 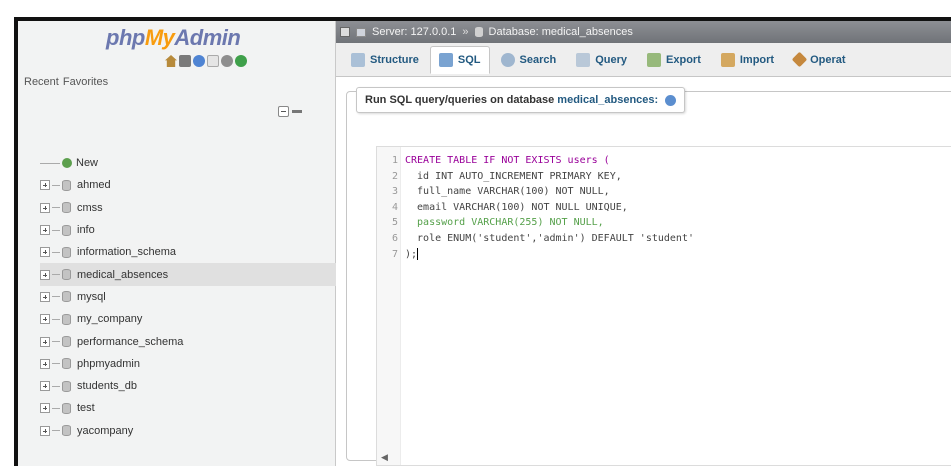 I want to click on tree-item-label: yacompany, so click(x=105, y=430).